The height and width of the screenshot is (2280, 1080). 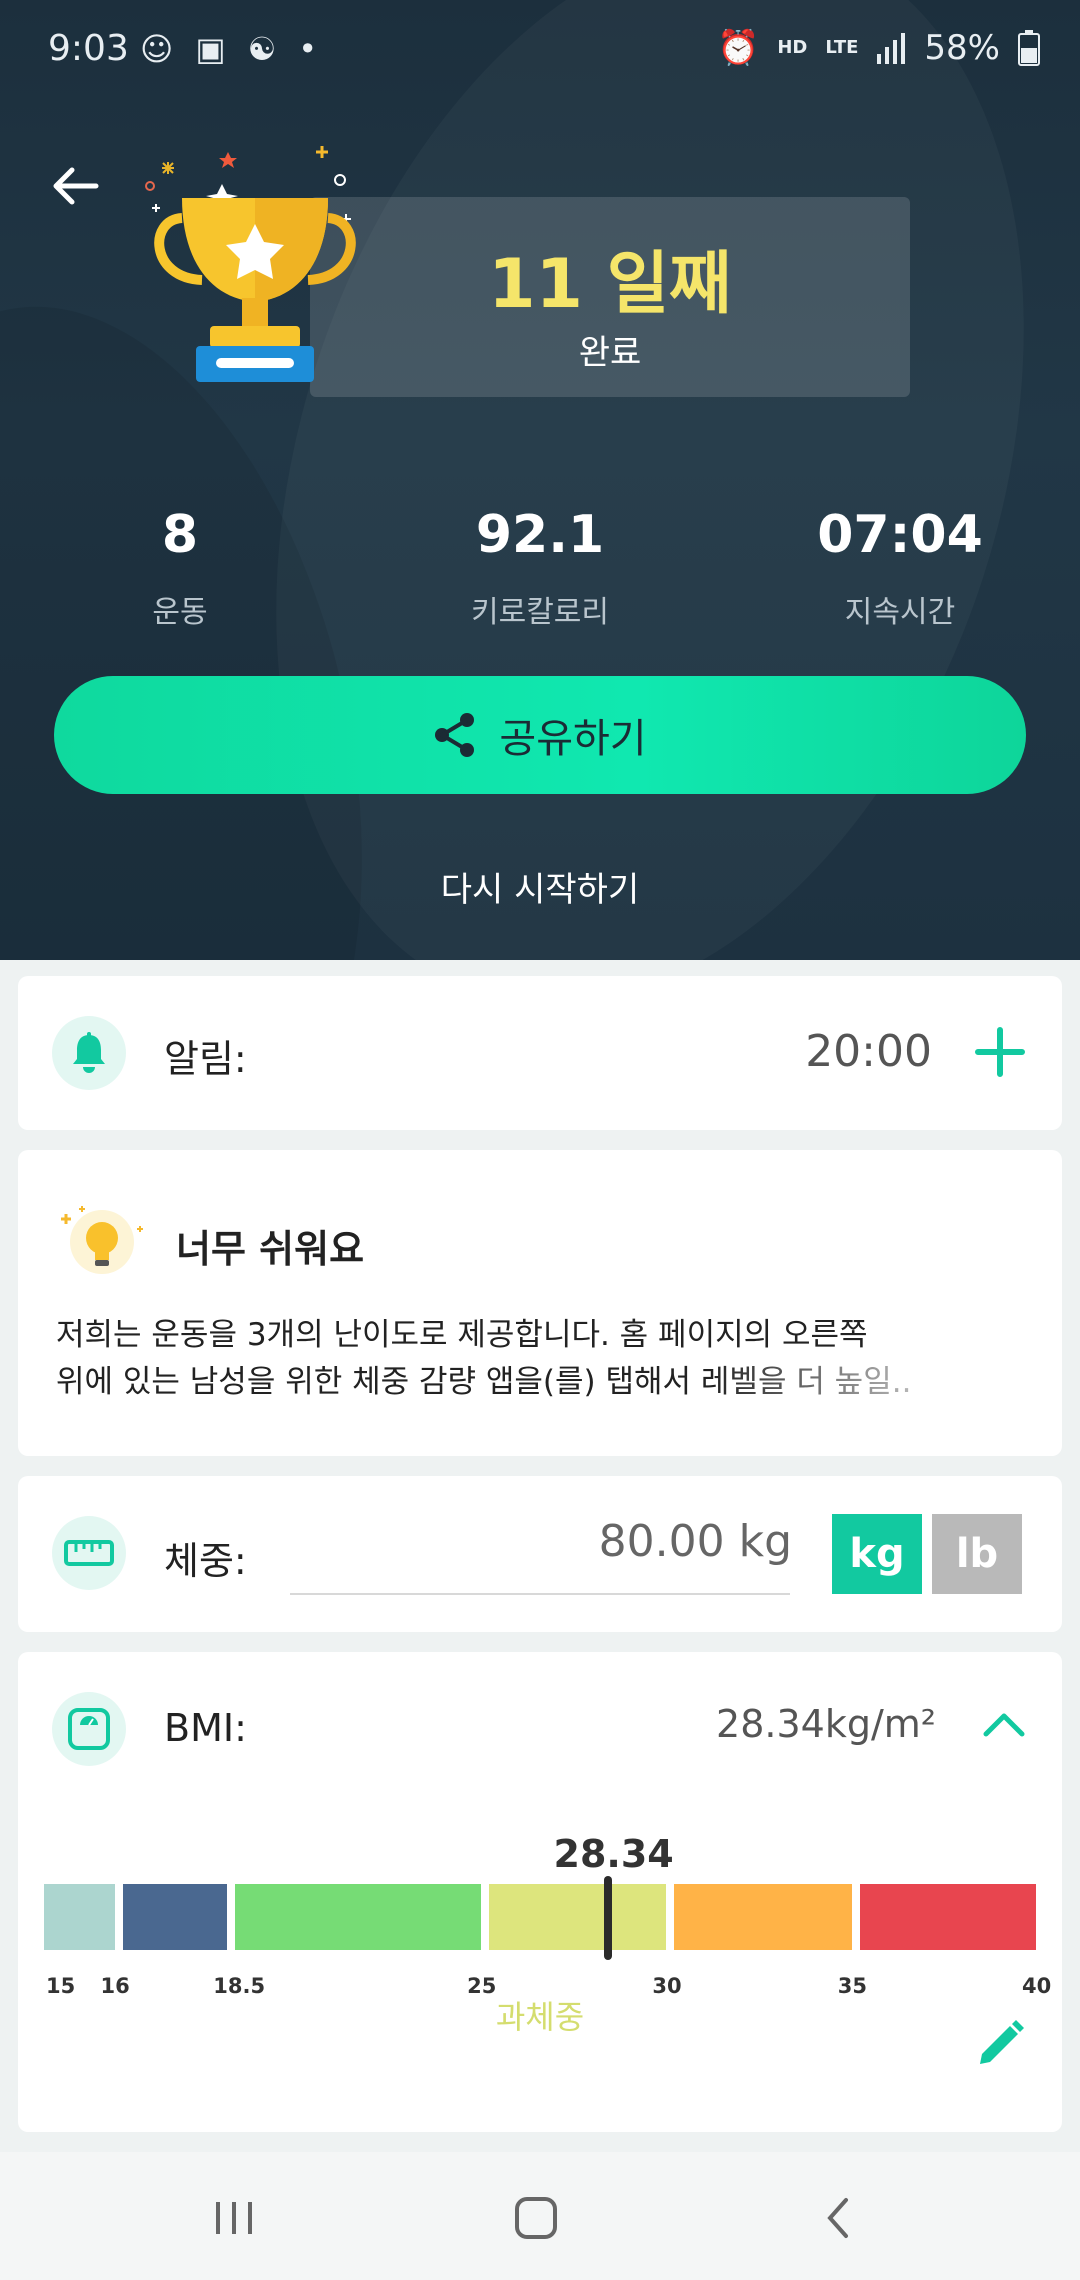 What do you see at coordinates (540, 1053) in the screenshot?
I see `reminder-card: 알림: 20:00` at bounding box center [540, 1053].